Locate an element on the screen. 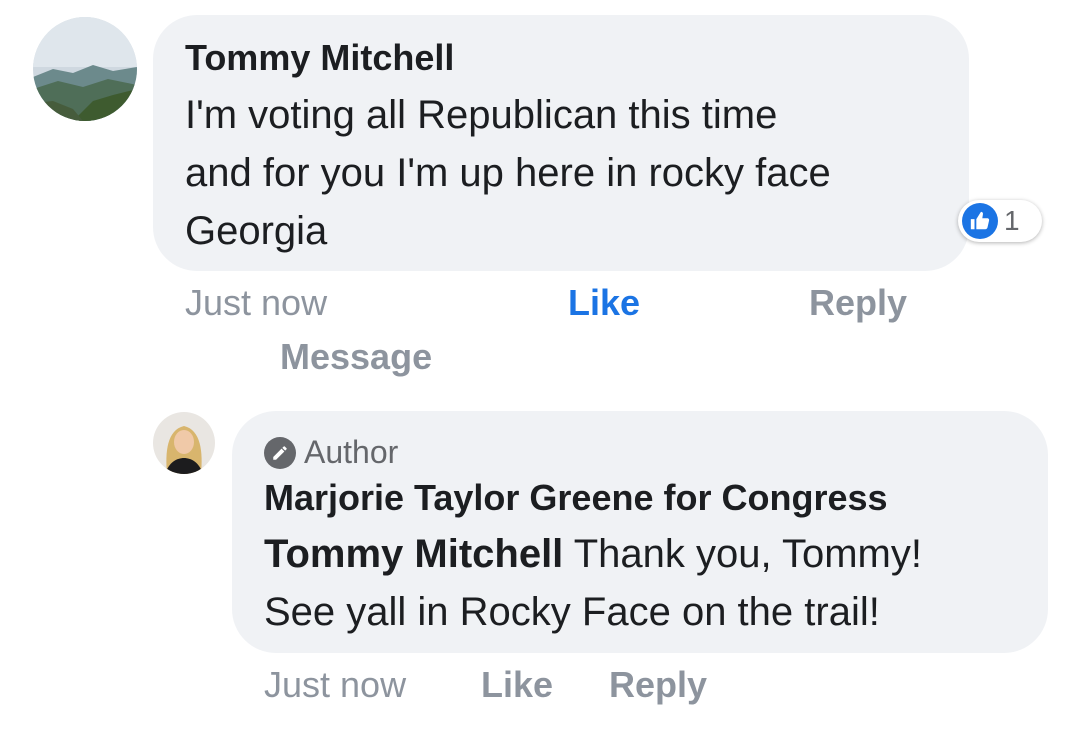 The height and width of the screenshot is (743, 1080). comment-reply-button: Reply is located at coordinates (858, 303).